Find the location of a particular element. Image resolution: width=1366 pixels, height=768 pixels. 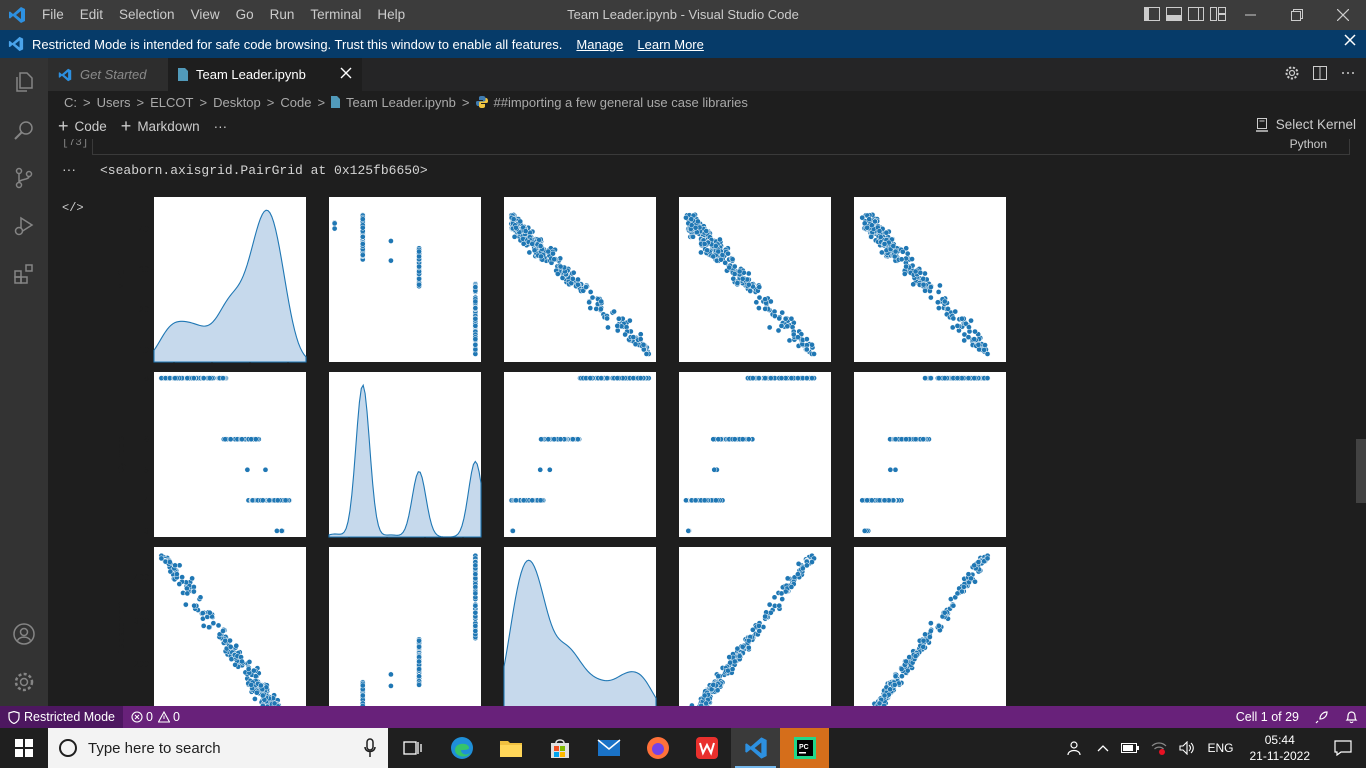

toggle-panel-icon is located at coordinates (1174, 15).